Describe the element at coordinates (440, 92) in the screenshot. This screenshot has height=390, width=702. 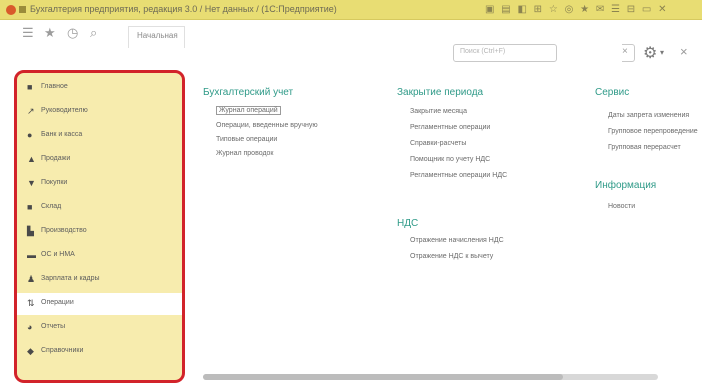
I see `section-heading-period-closing: Закрытие периода` at that location.